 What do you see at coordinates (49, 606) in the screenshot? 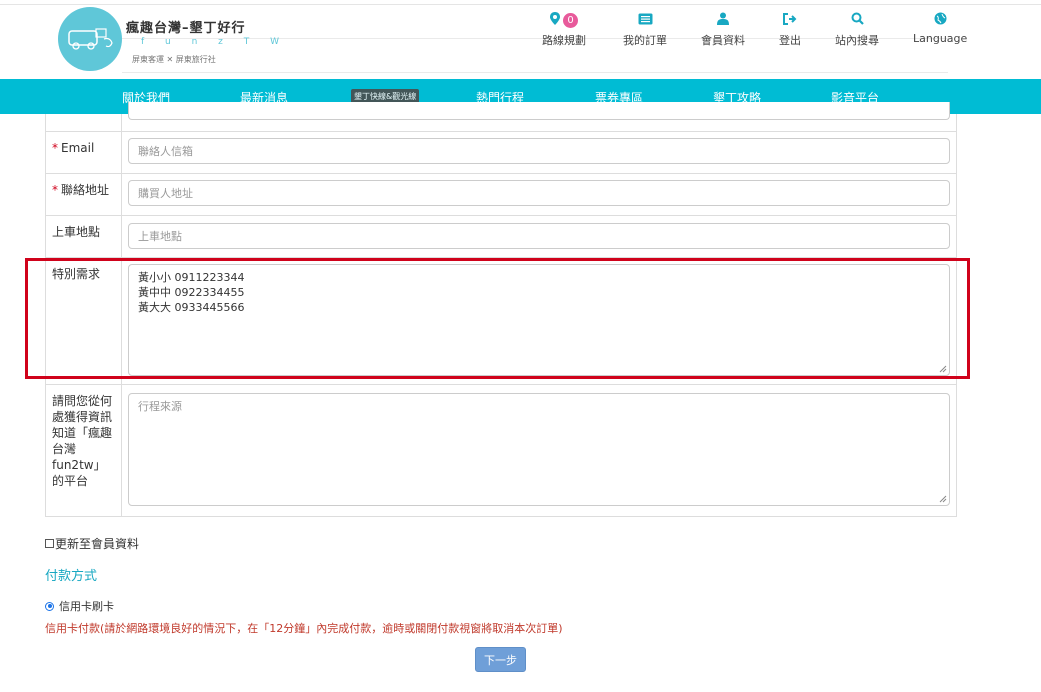
I see `credit-card-radio` at bounding box center [49, 606].